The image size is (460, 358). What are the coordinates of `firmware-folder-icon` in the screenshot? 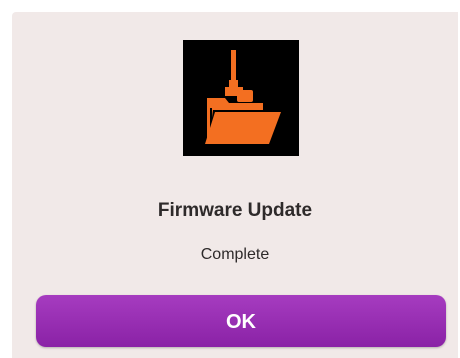 It's located at (241, 98).